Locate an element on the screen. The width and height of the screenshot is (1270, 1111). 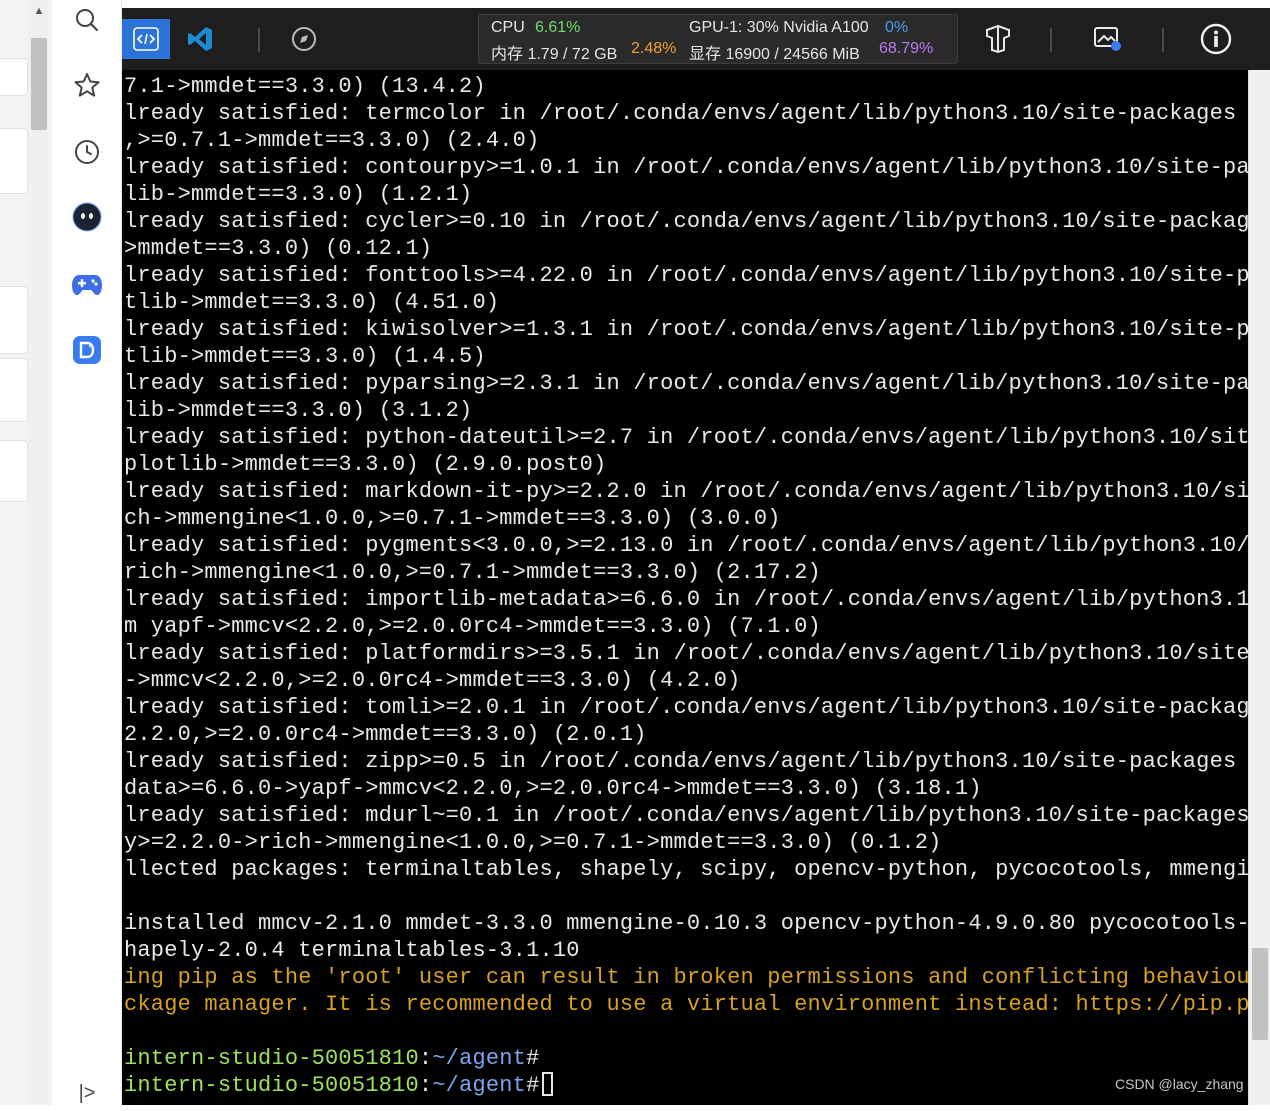
left-browser-strip: ▲ is located at coordinates (26, 552).